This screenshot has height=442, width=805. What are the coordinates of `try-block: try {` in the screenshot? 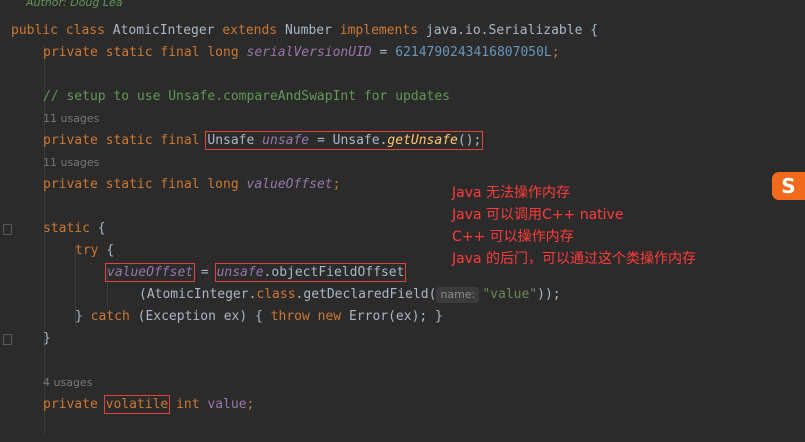 It's located at (95, 250).